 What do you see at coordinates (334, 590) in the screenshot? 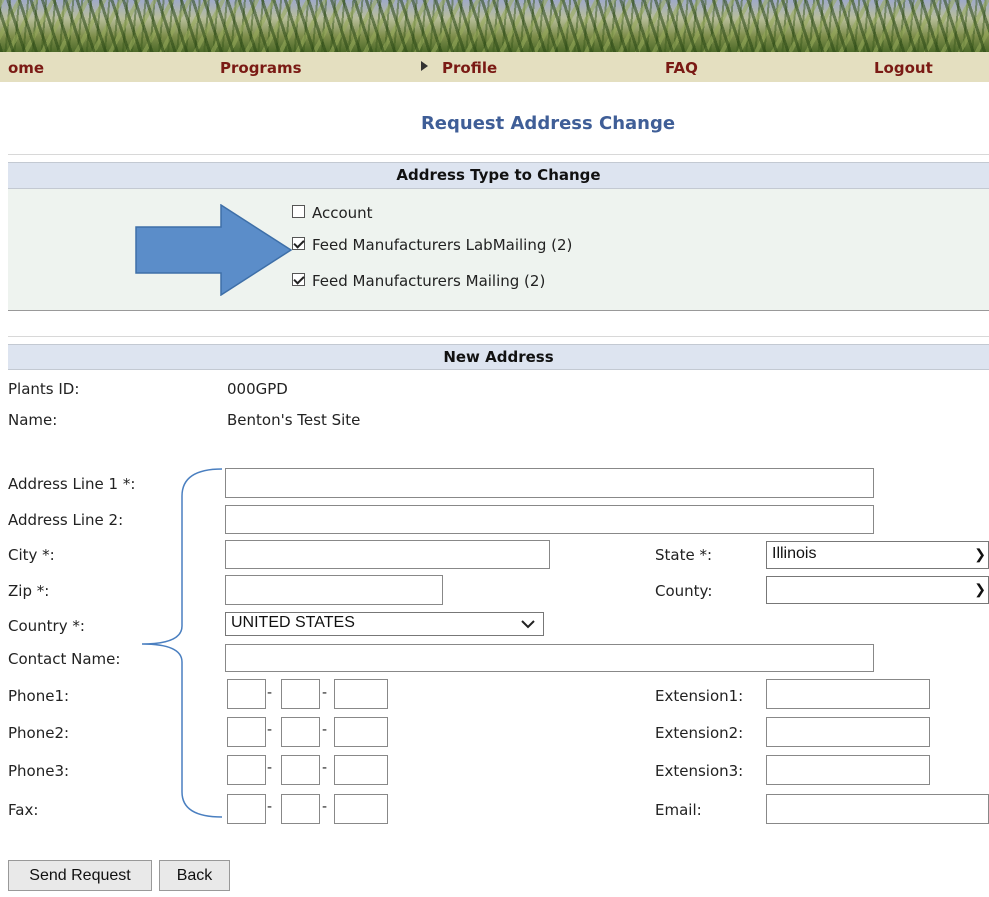
I see `zip-input` at bounding box center [334, 590].